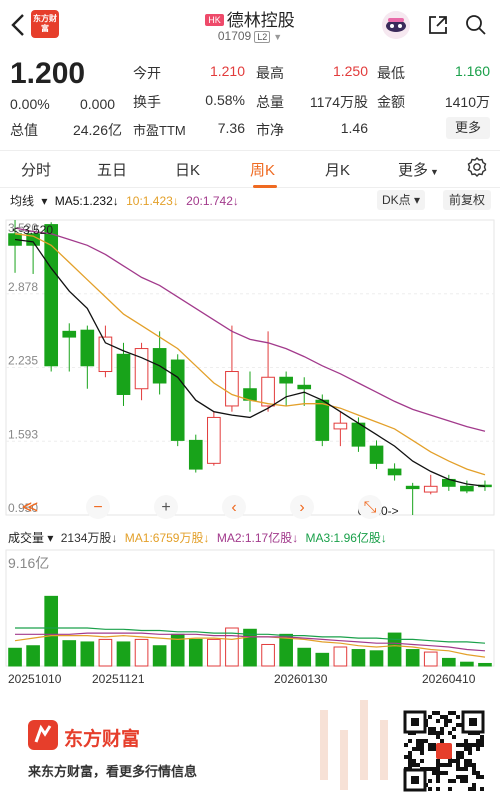 The image size is (500, 802). I want to click on tab-more: 更多 ▼, so click(418, 169).